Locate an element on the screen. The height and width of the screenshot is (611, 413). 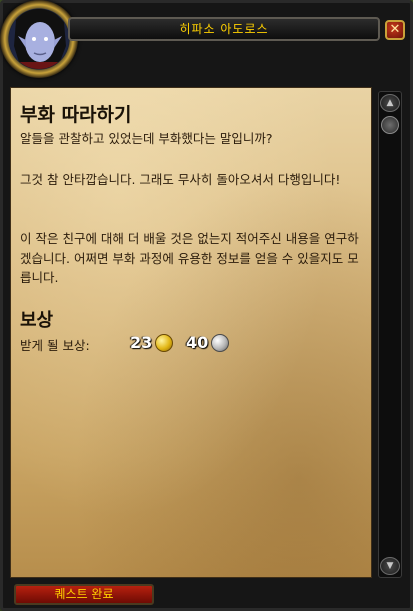
silver-amount: 40 is located at coordinates (197, 342).